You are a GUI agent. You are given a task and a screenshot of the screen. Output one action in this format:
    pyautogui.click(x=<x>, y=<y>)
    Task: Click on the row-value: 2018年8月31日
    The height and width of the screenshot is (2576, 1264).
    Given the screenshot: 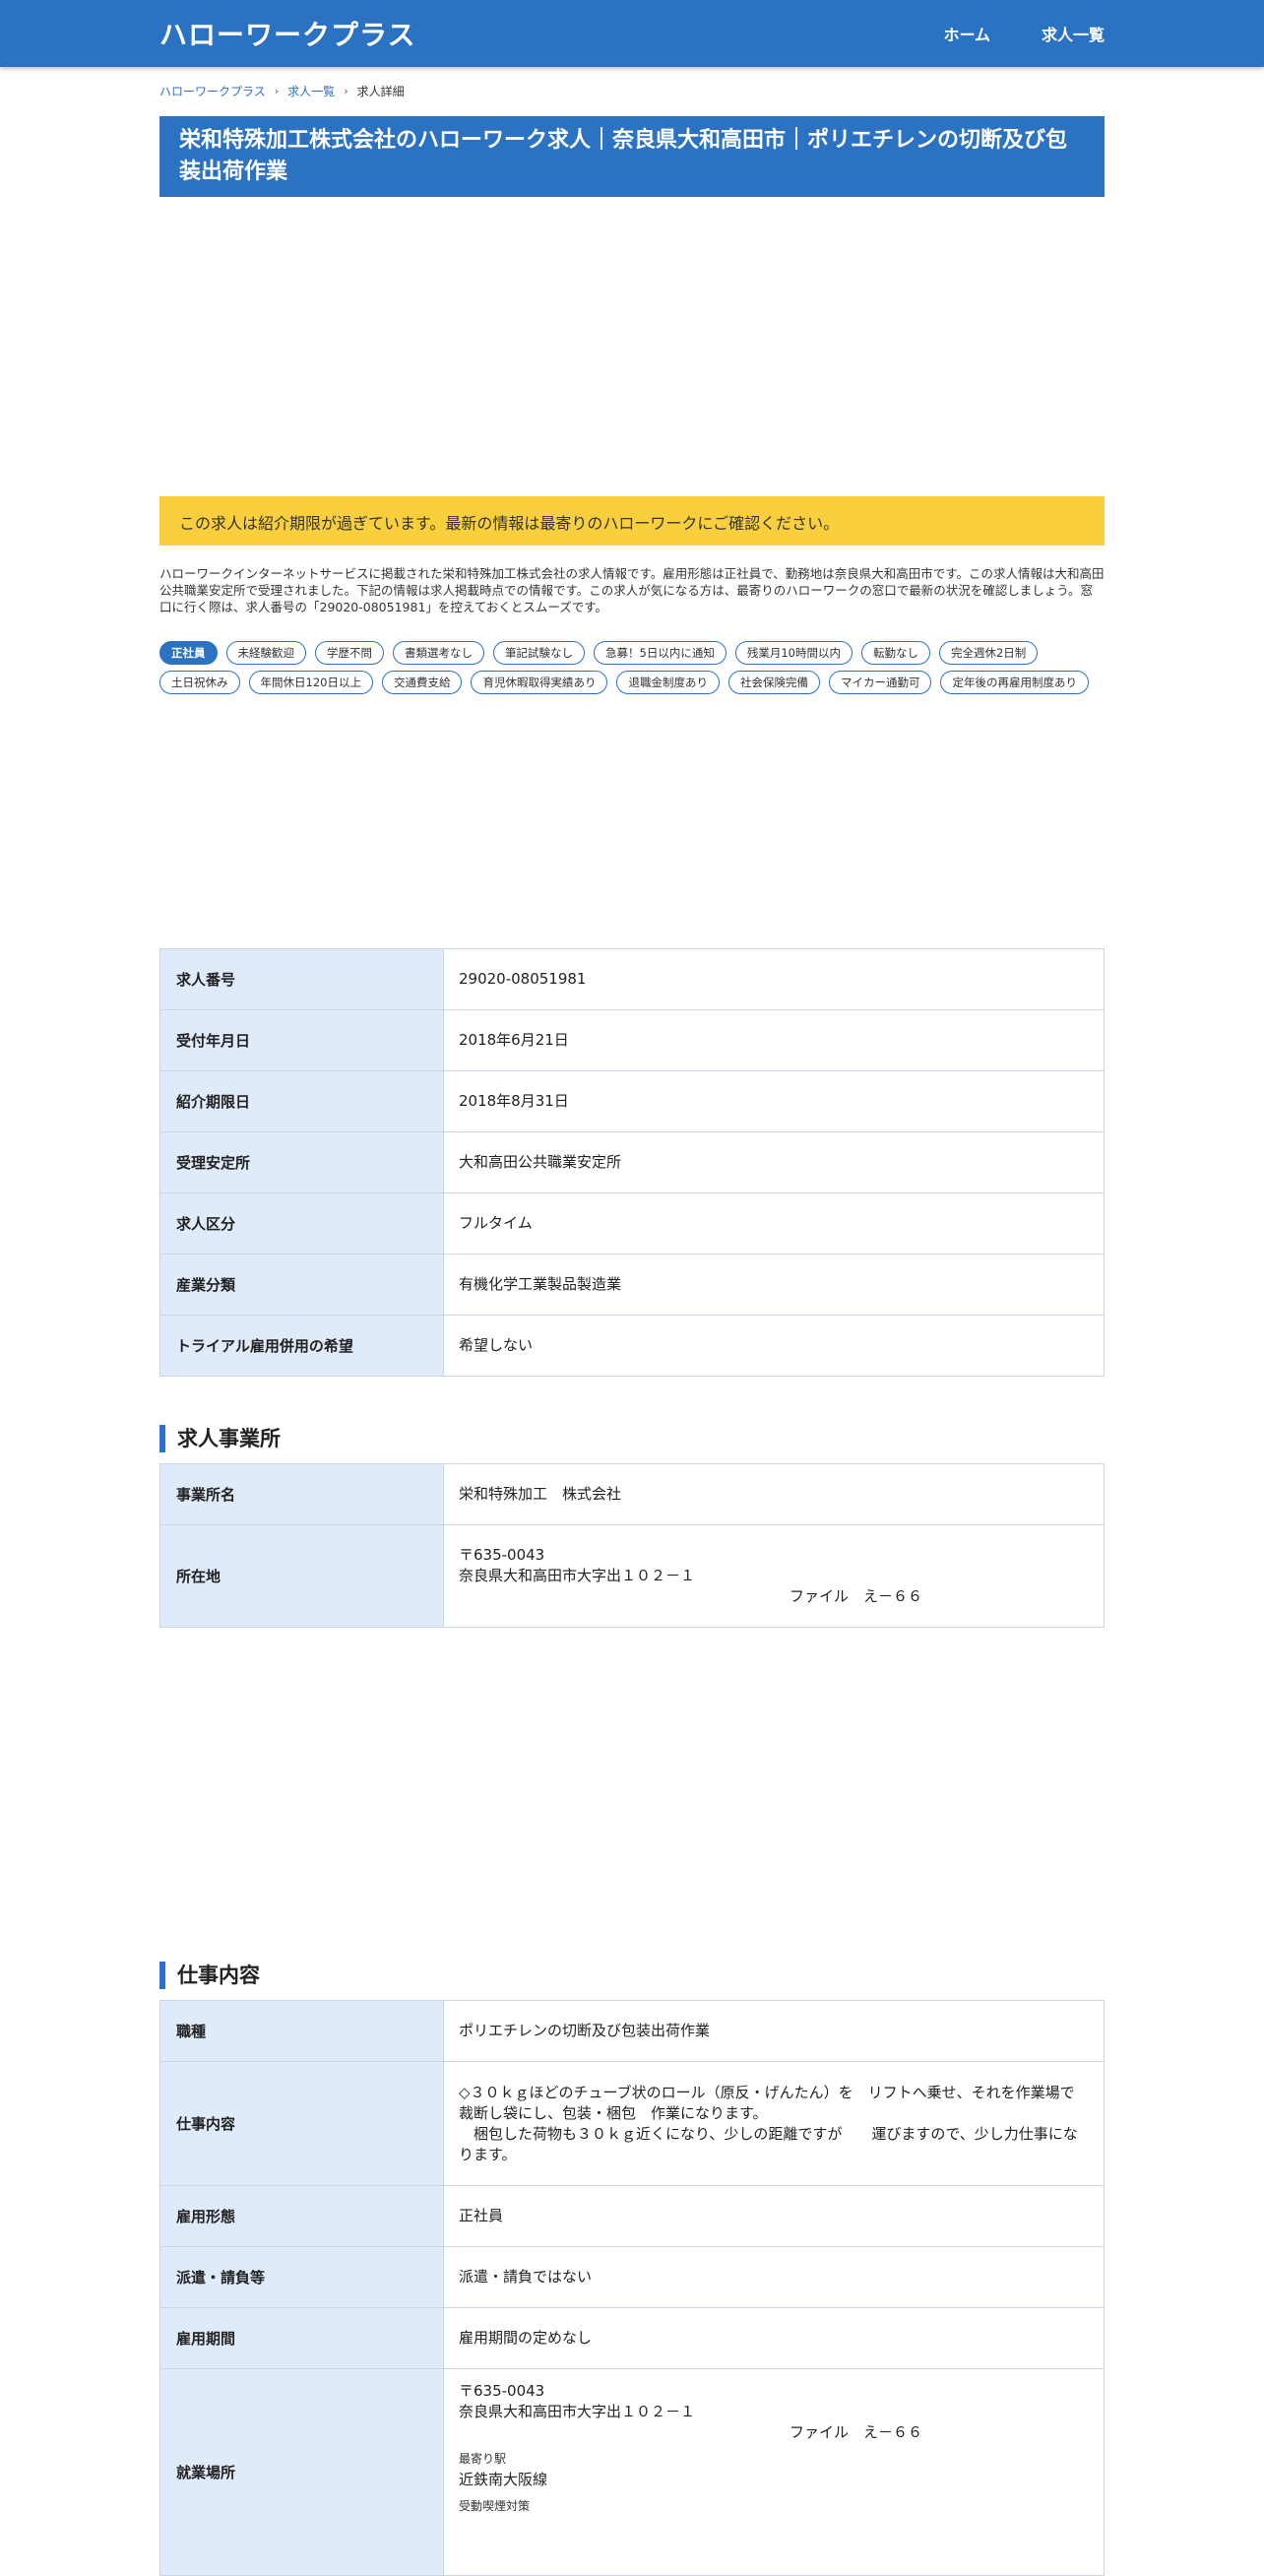 What is the action you would take?
    pyautogui.click(x=774, y=1101)
    